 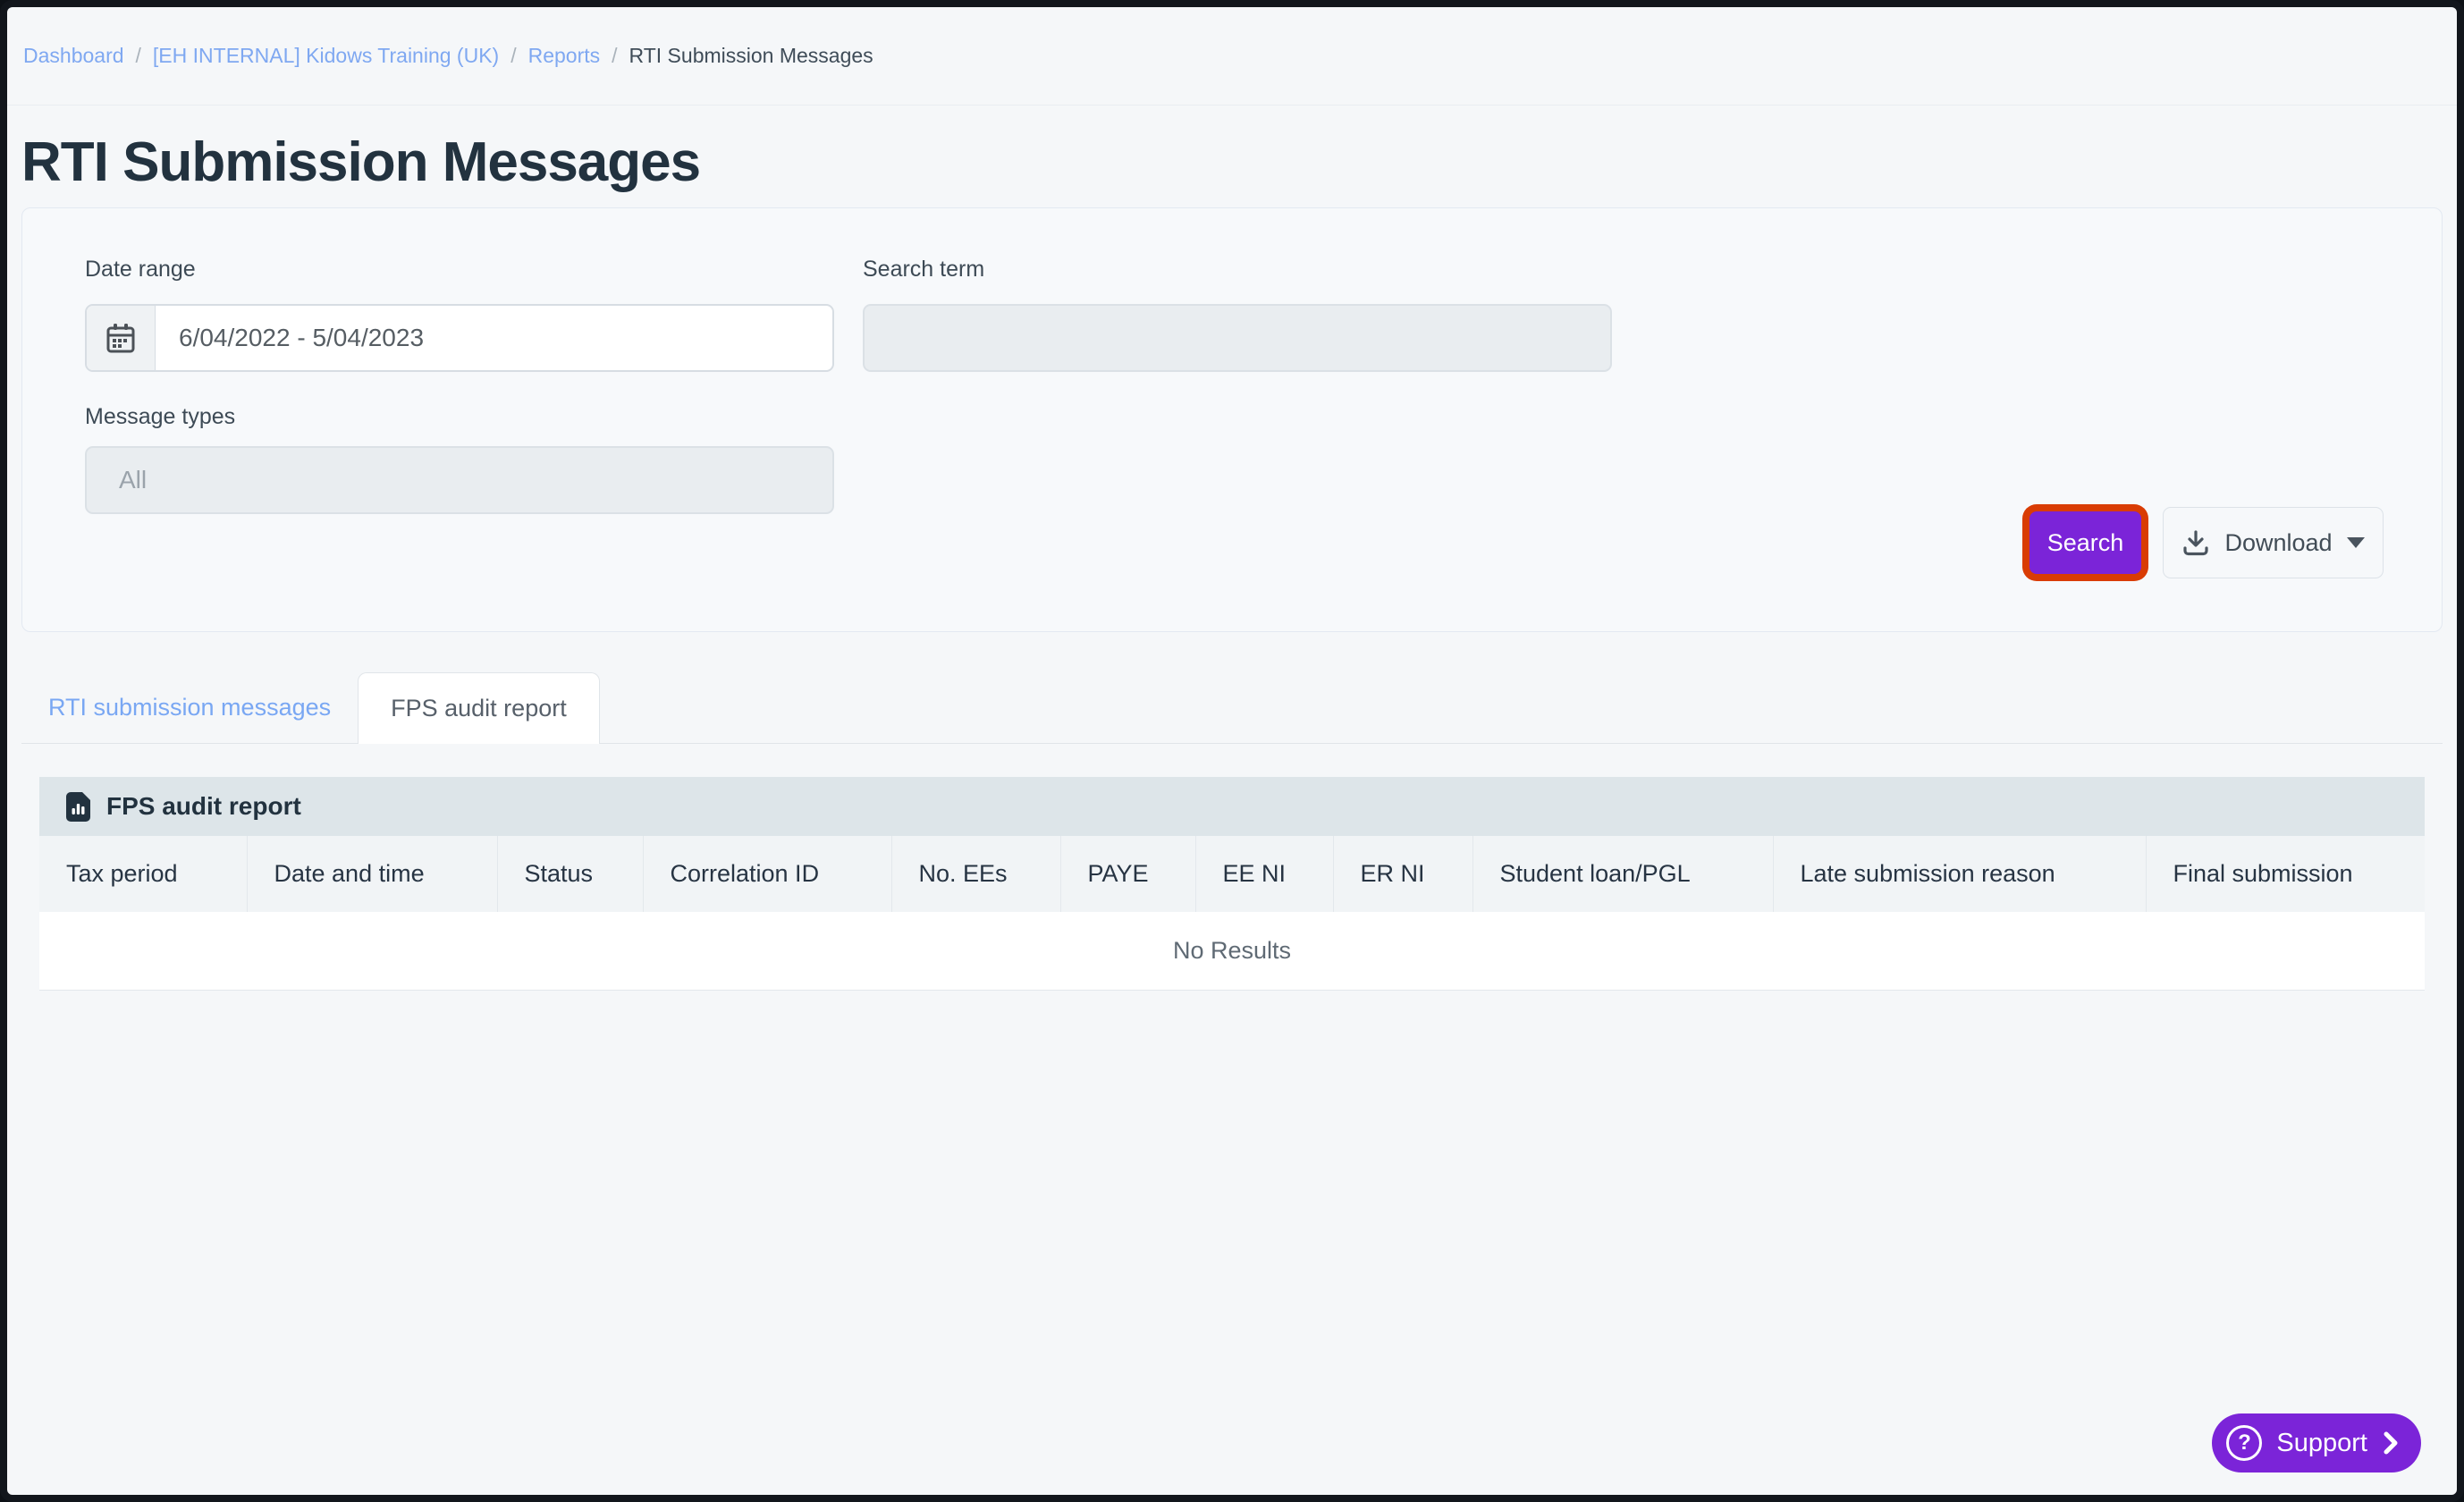 What do you see at coordinates (1237, 338) in the screenshot?
I see `search-term-input` at bounding box center [1237, 338].